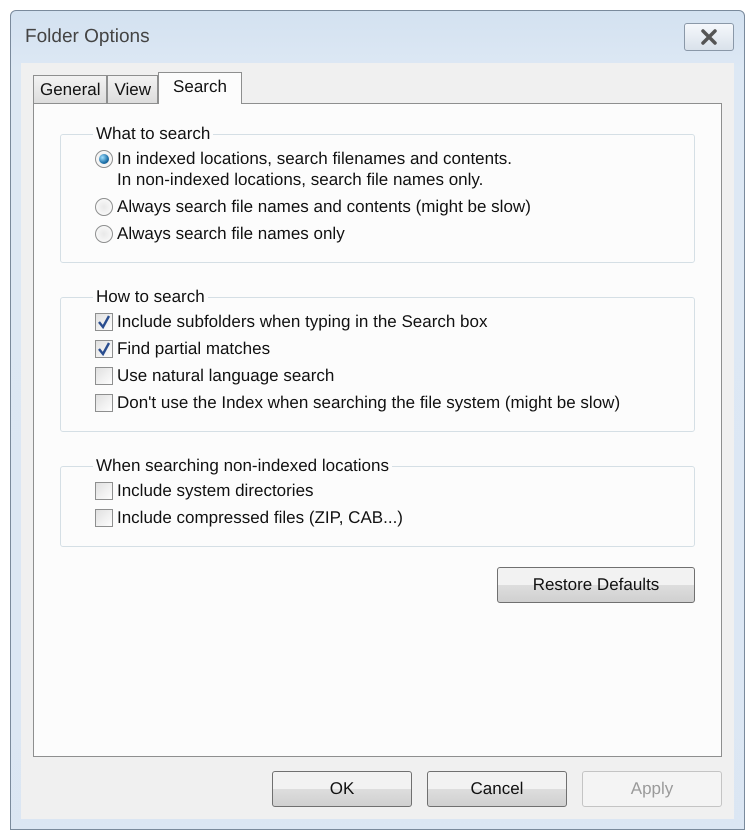  I want to click on tab: General, so click(70, 89).